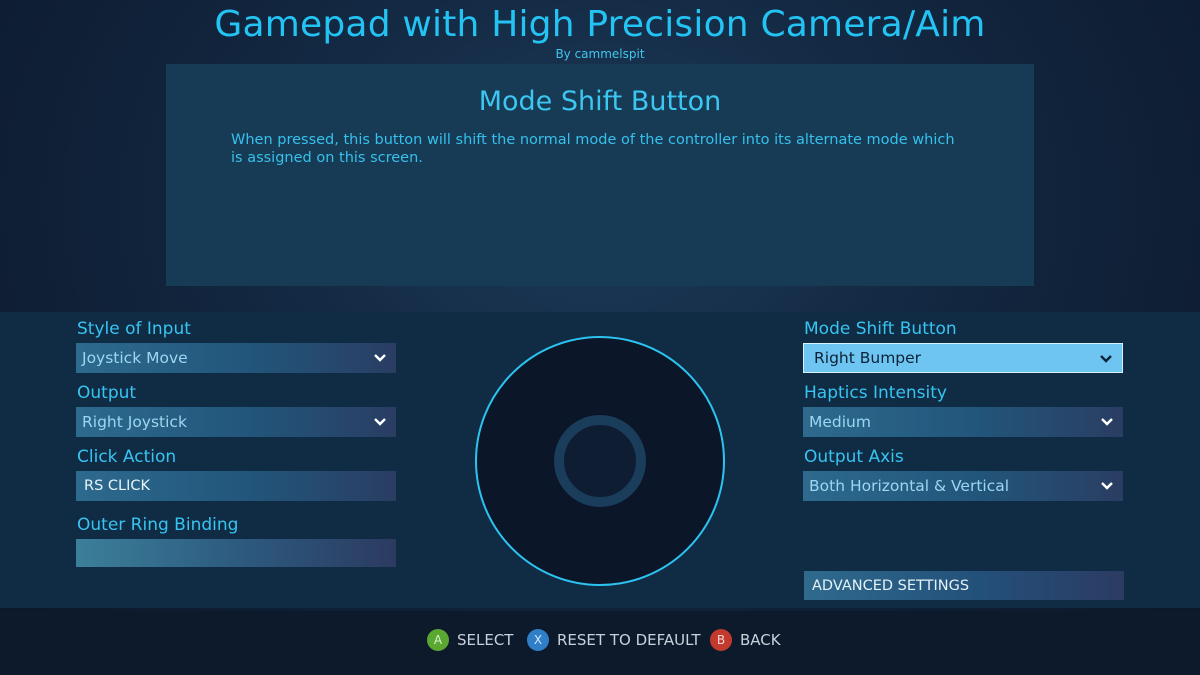 The image size is (1200, 675). Describe the element at coordinates (236, 422) in the screenshot. I see `output-dropdown: Right Joystick` at that location.